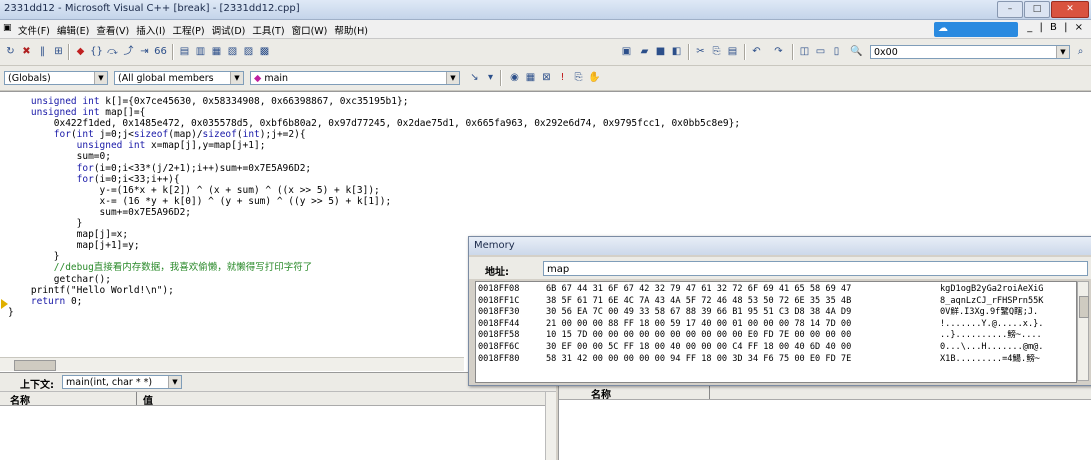 The image size is (1091, 460). I want to click on code-line: unsigned int map[]={, so click(88, 113).